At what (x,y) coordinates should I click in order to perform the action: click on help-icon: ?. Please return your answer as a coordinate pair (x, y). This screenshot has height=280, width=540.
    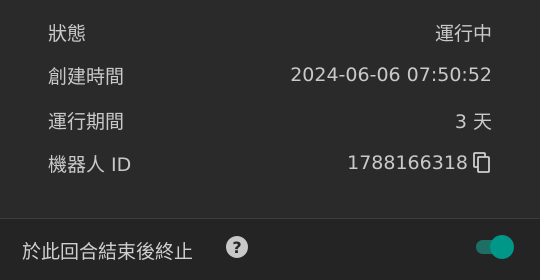
    Looking at the image, I should click on (237, 247).